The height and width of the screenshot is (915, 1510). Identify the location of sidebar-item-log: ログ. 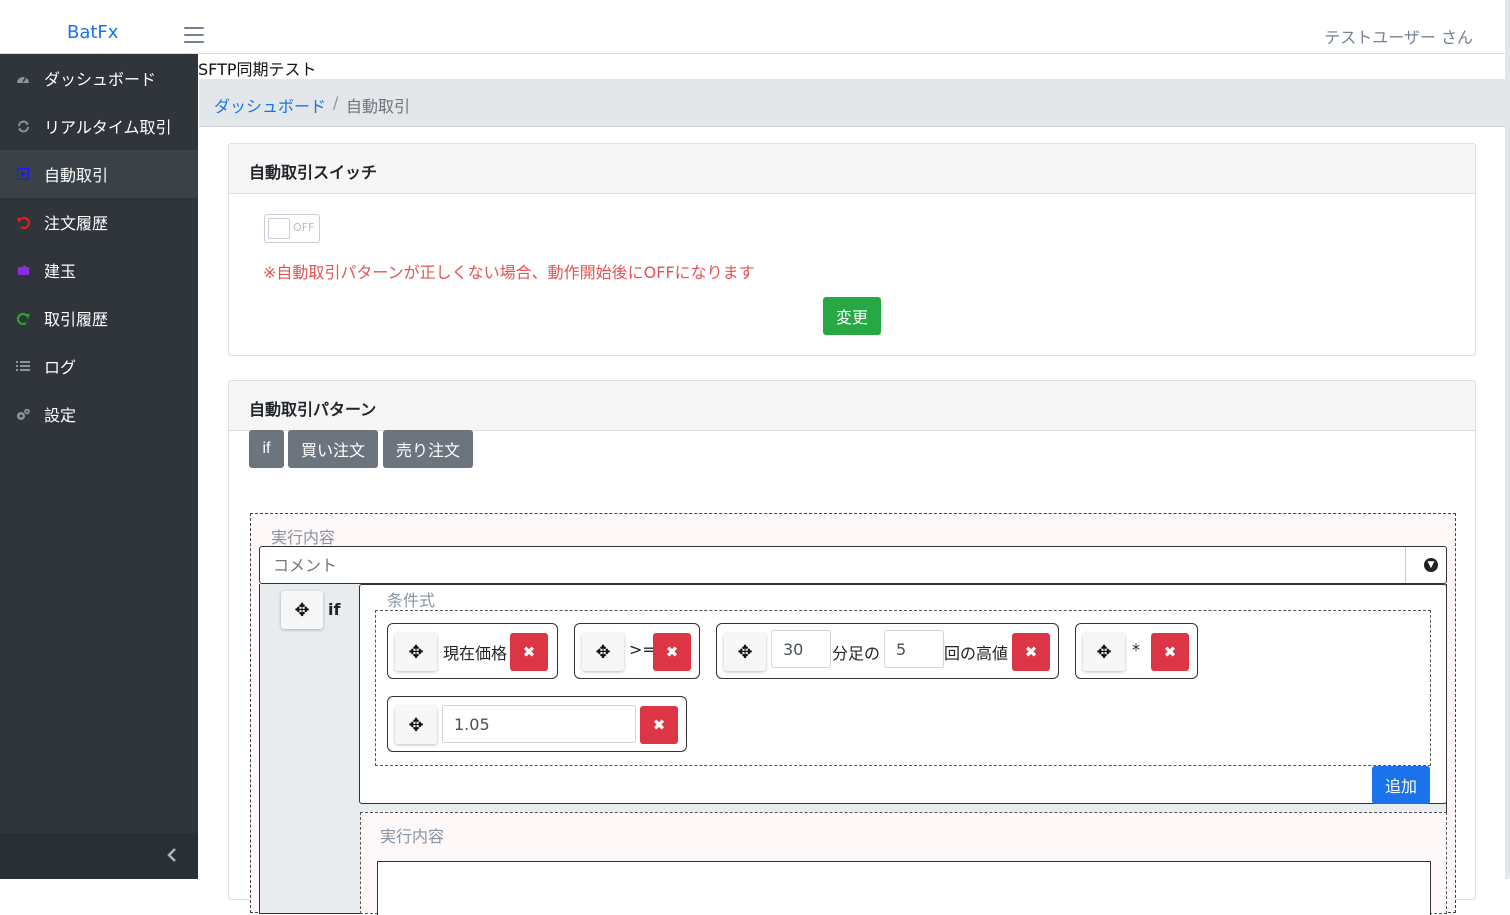
(99, 366).